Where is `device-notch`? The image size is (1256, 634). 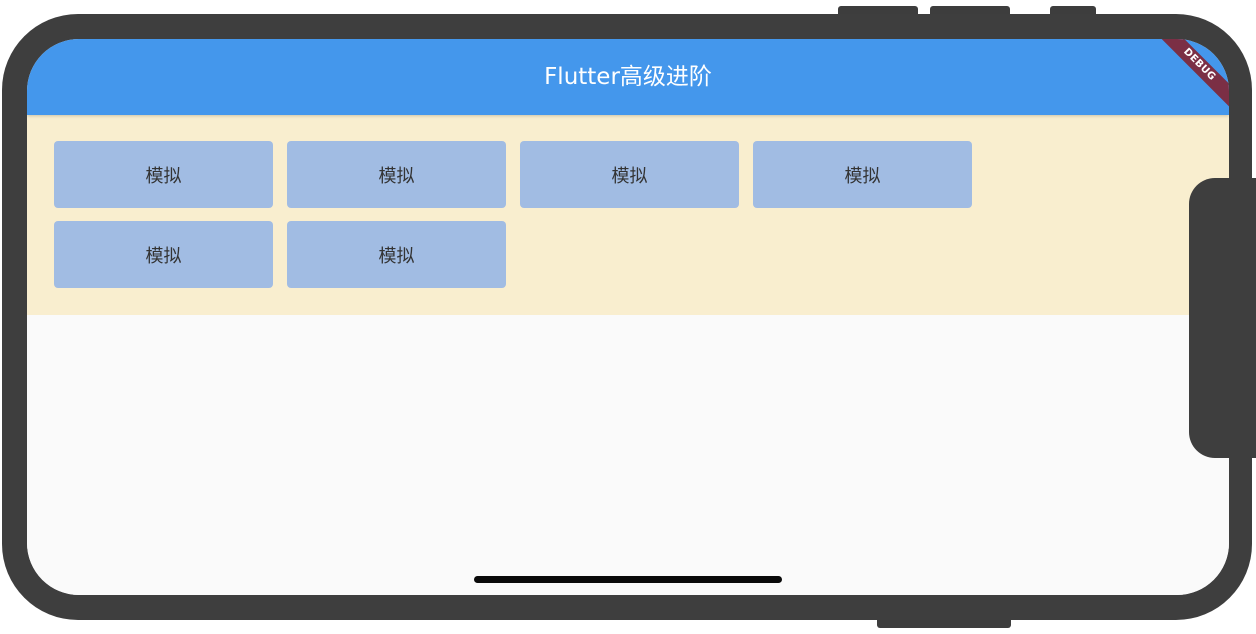 device-notch is located at coordinates (1222, 318).